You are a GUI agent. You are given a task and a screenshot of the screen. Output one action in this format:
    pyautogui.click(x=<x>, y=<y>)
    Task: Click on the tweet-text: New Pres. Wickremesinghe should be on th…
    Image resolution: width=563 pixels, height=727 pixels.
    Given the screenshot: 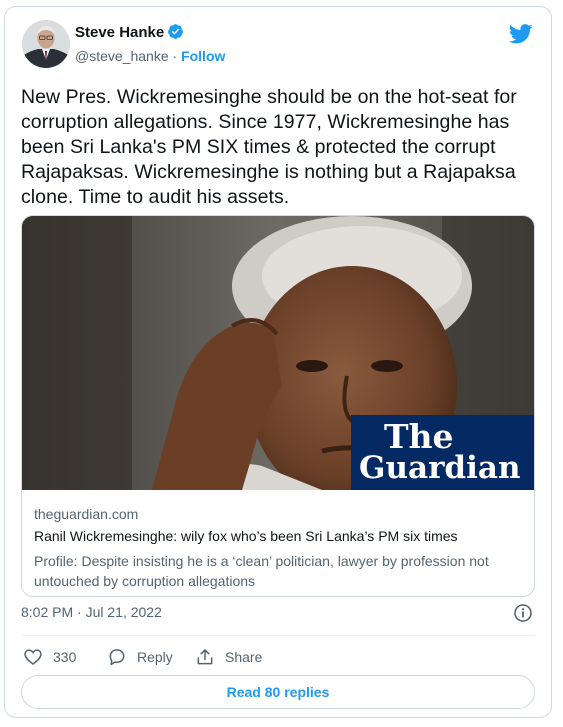 What is the action you would take?
    pyautogui.click(x=269, y=147)
    